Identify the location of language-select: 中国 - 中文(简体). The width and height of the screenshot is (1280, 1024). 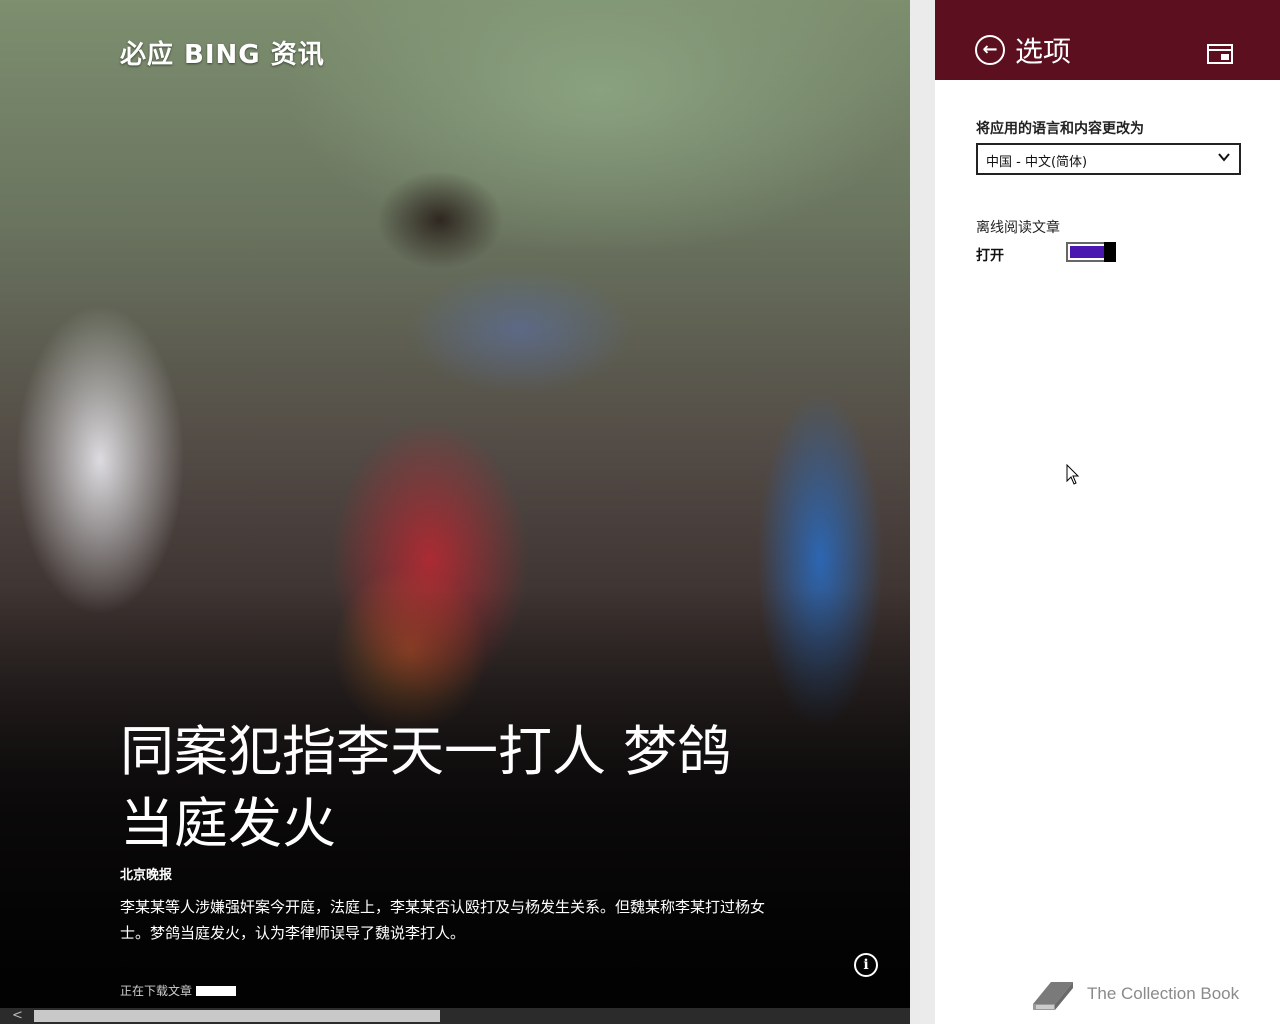
(1108, 159).